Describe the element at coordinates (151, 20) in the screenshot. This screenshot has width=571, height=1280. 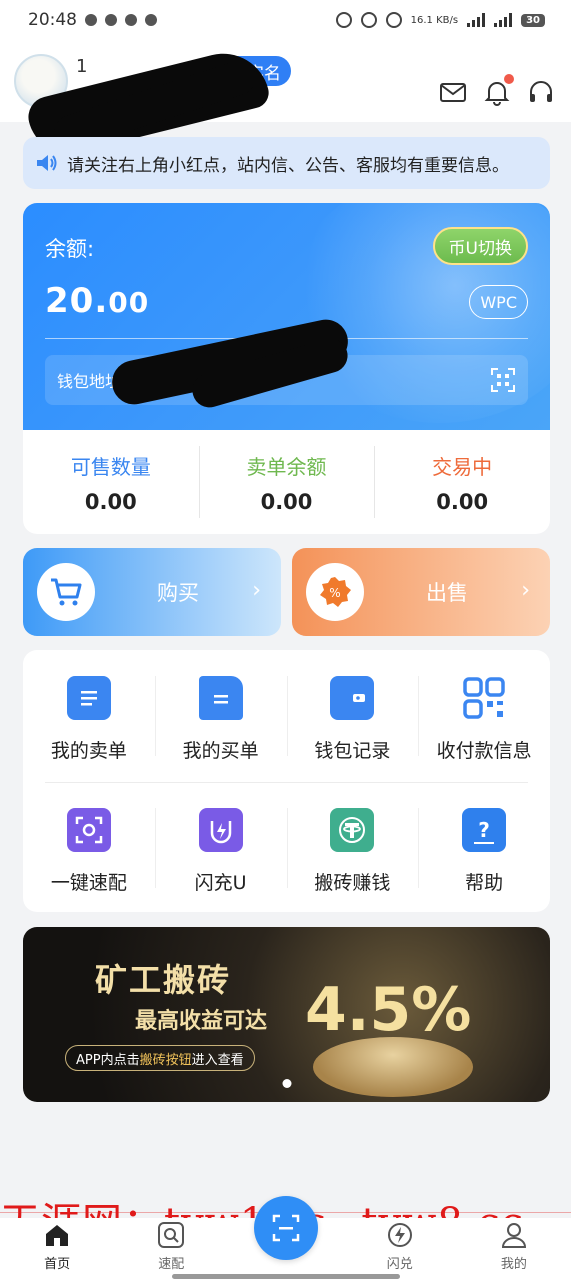
I see `mail-status-icon` at that location.